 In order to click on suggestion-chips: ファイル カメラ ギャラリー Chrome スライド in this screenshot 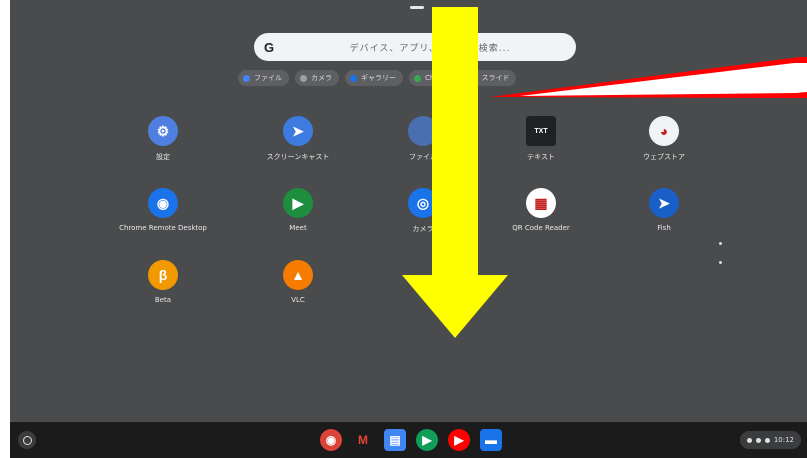, I will do `click(377, 78)`.